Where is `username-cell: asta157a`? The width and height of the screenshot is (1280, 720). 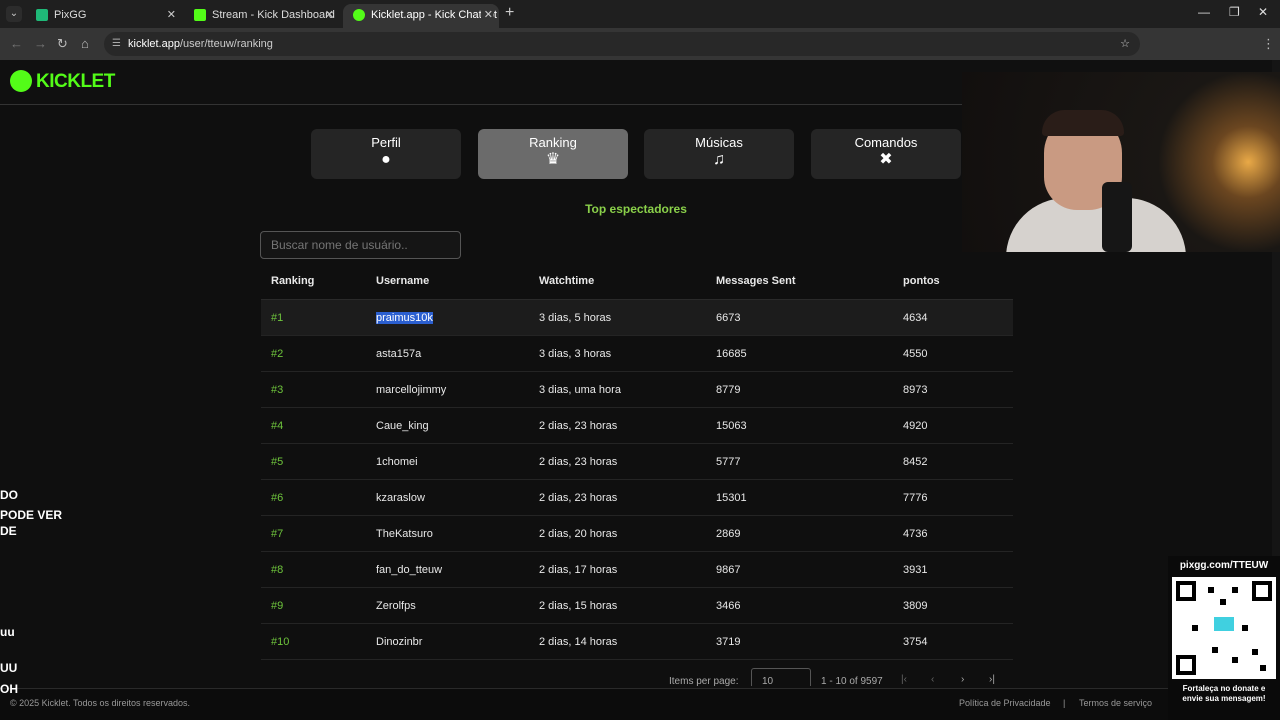 username-cell: asta157a is located at coordinates (398, 354).